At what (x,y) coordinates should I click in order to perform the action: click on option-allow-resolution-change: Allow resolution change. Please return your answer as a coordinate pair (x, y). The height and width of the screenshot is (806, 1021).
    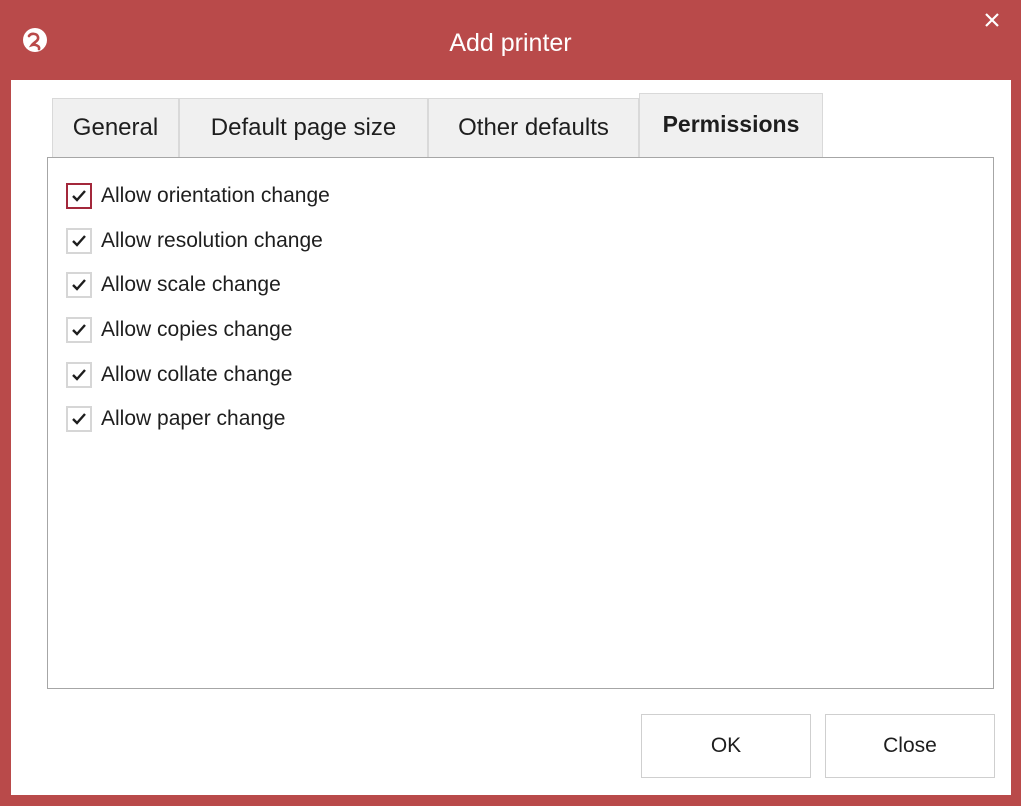
    Looking at the image, I should click on (194, 241).